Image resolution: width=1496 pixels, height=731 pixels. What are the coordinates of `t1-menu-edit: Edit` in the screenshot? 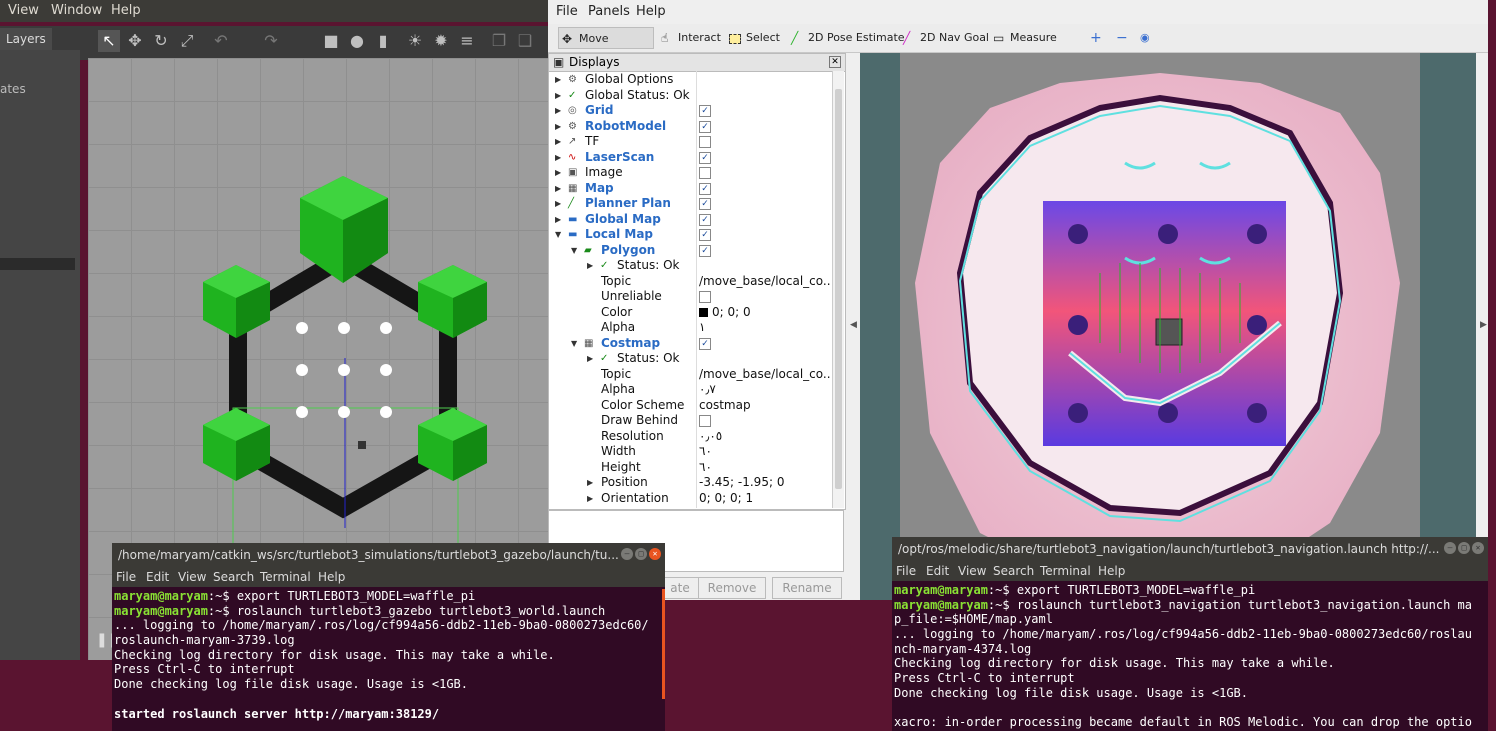 It's located at (157, 577).